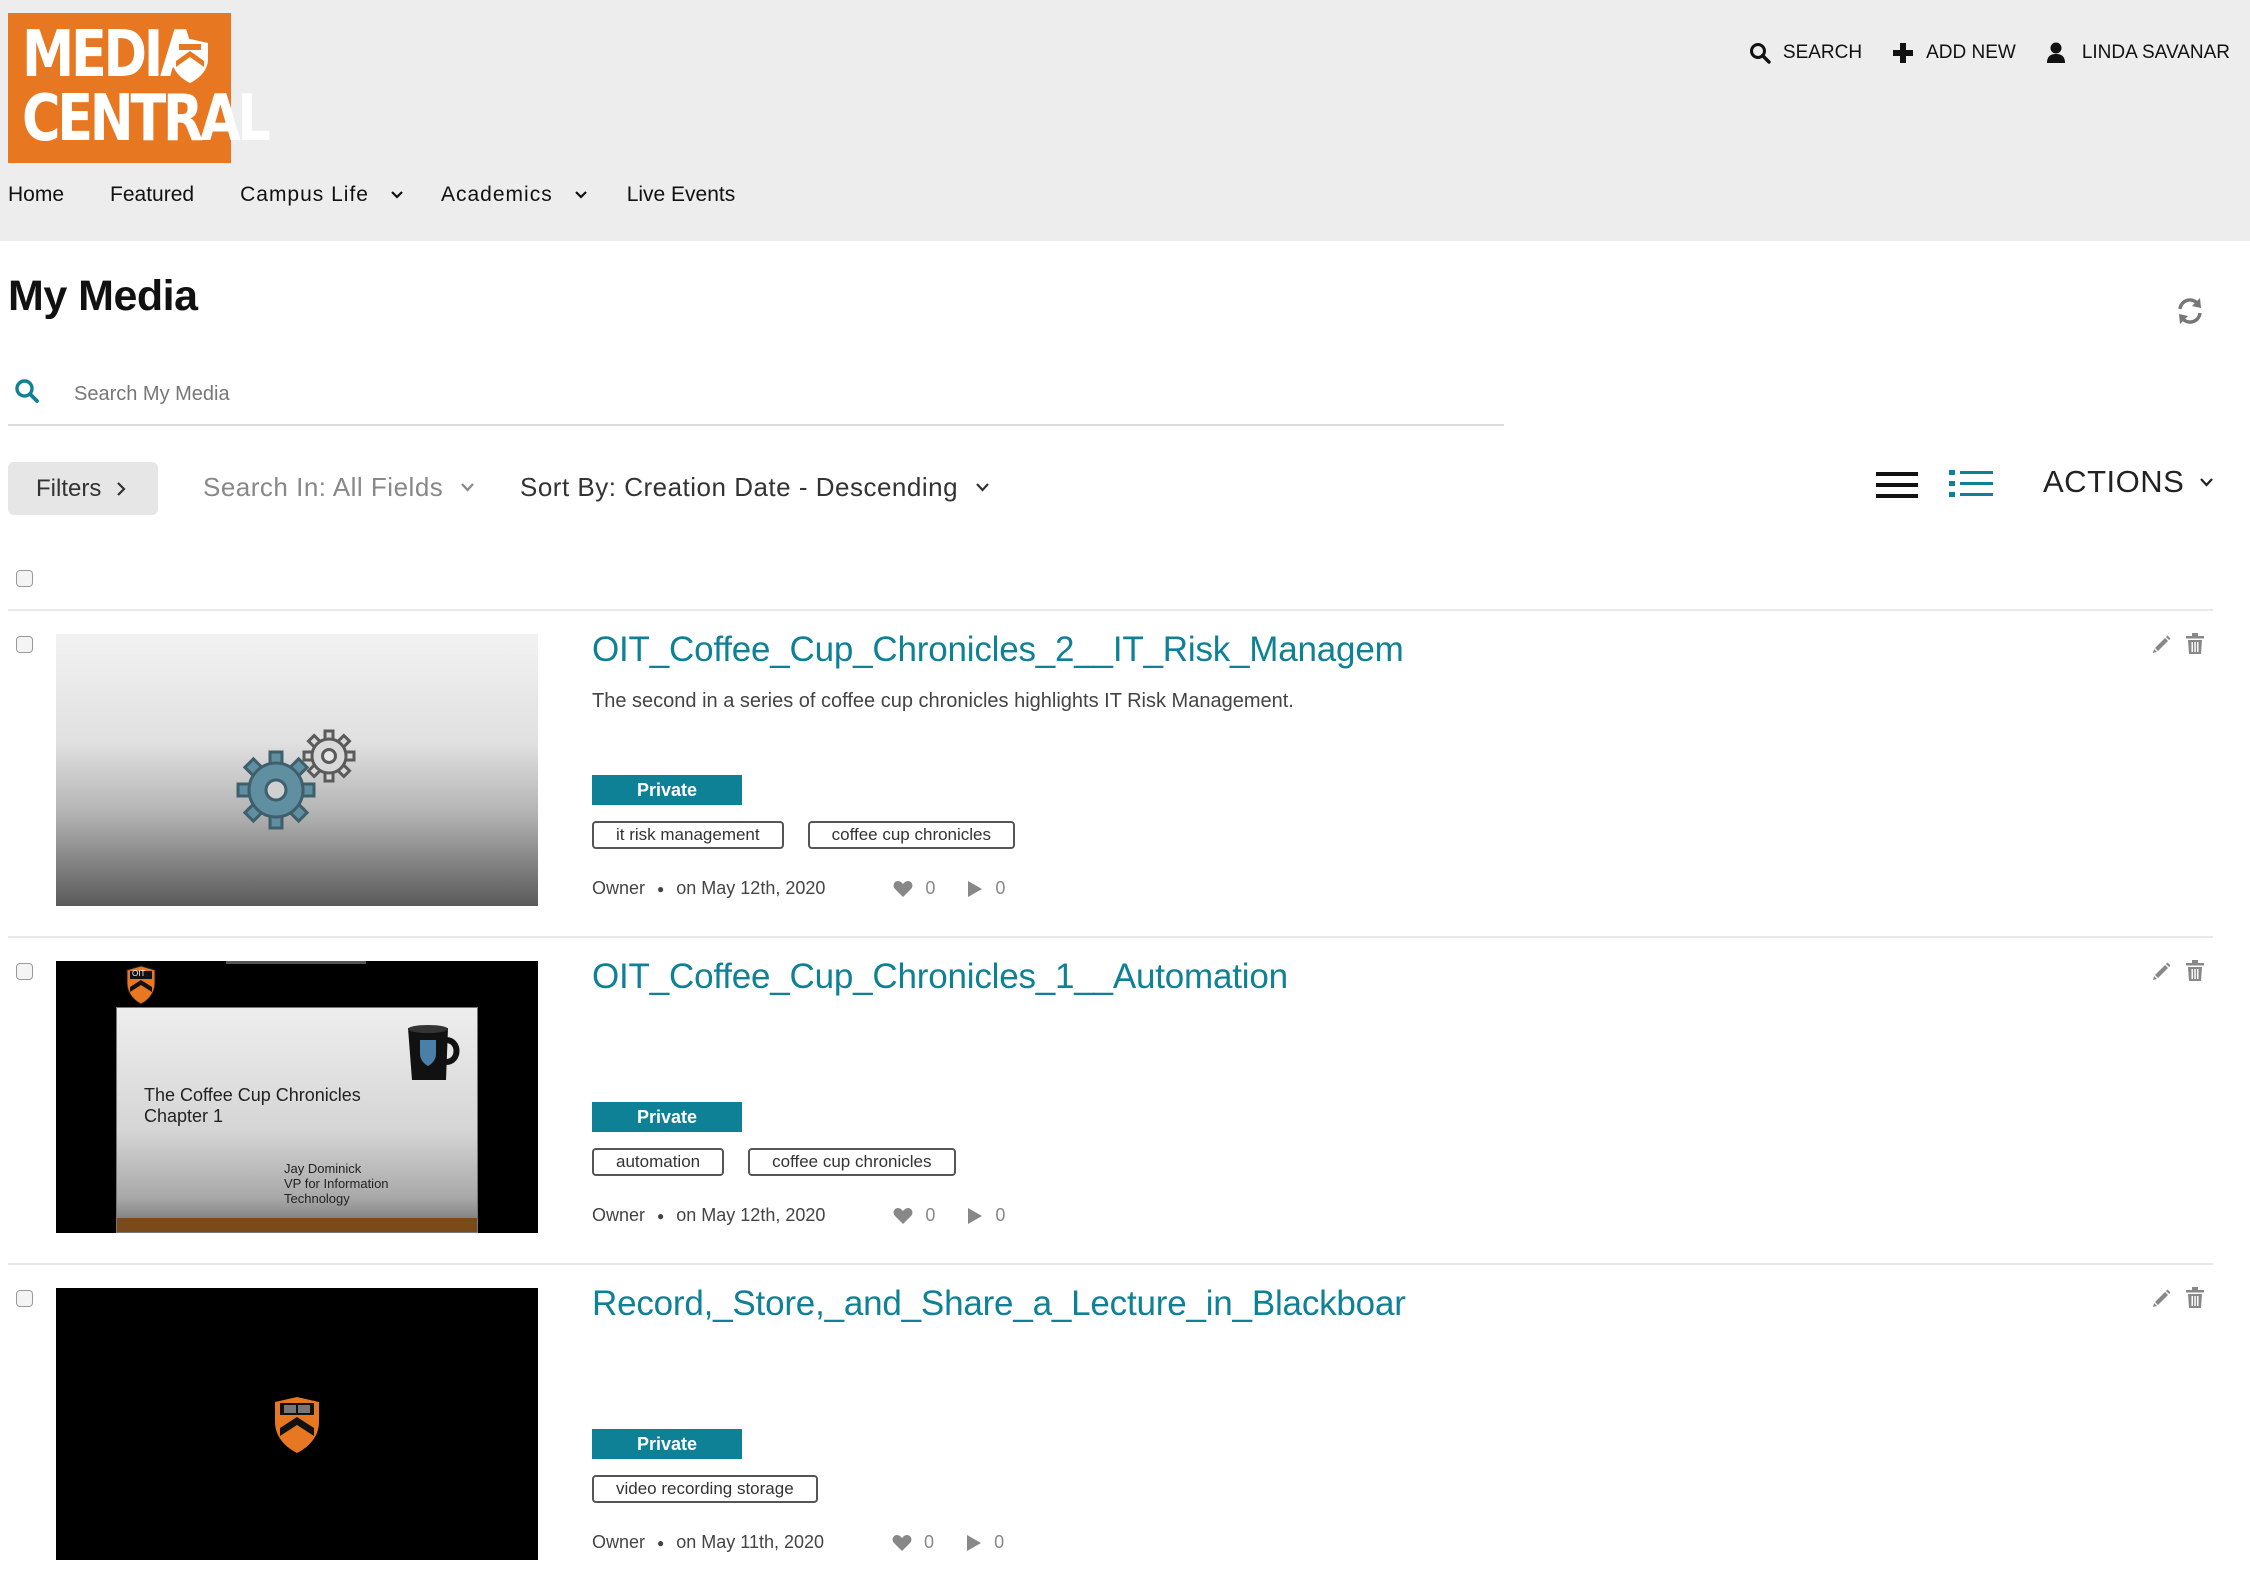 This screenshot has width=2250, height=1592. I want to click on plus-icon, so click(1903, 53).